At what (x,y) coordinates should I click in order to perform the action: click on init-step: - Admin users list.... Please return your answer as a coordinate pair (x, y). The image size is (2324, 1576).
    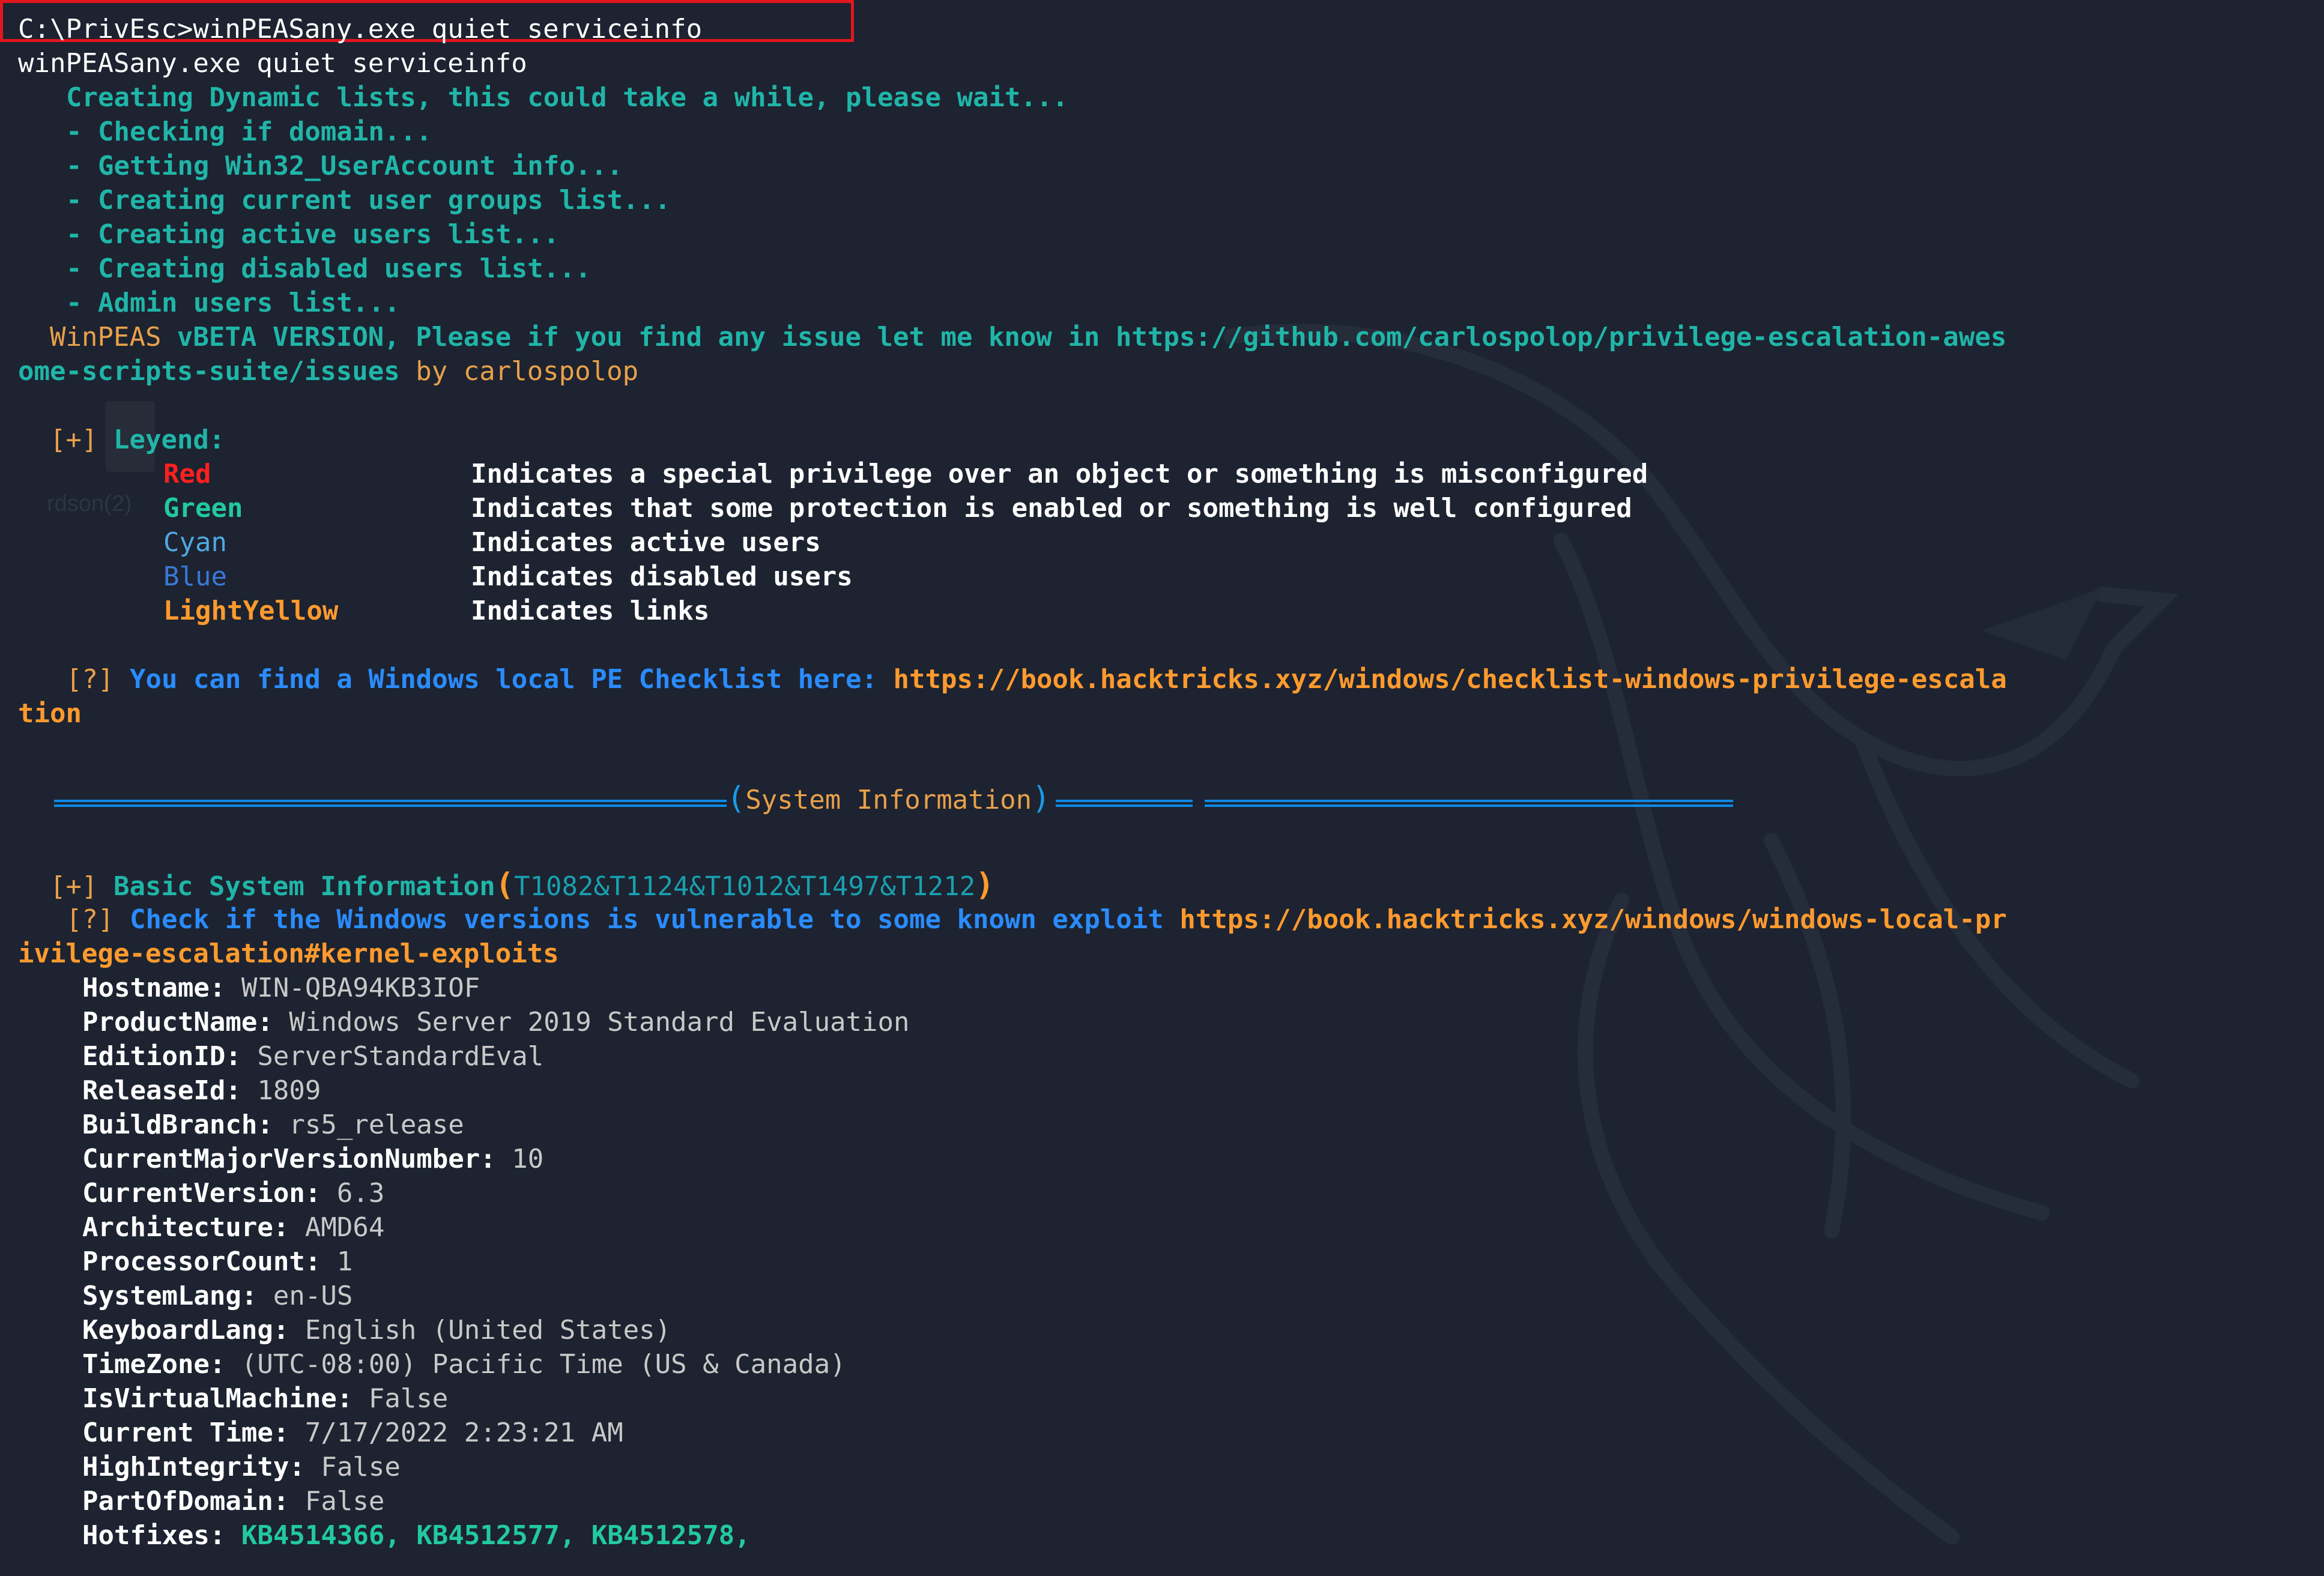
    Looking at the image, I should click on (234, 303).